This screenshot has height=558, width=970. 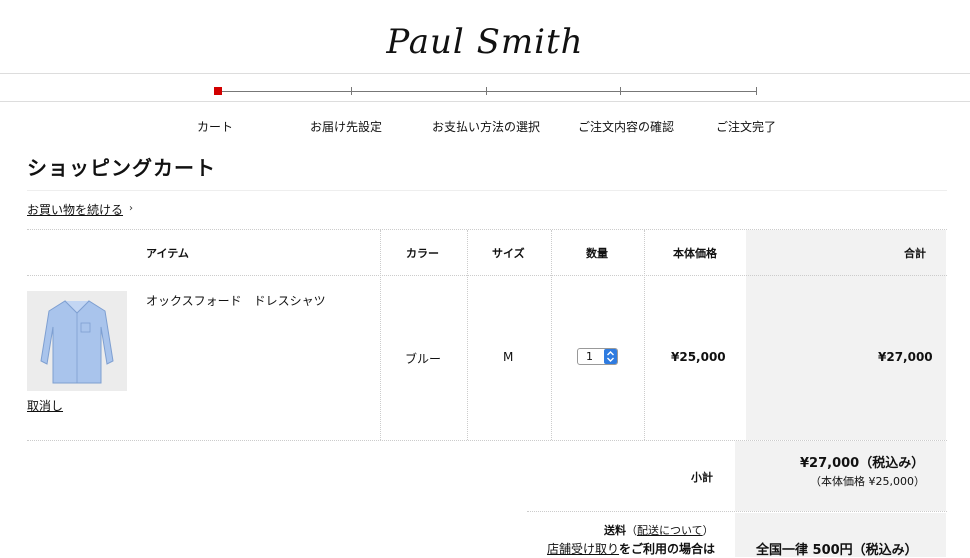 What do you see at coordinates (508, 357) in the screenshot?
I see `product-size: M` at bounding box center [508, 357].